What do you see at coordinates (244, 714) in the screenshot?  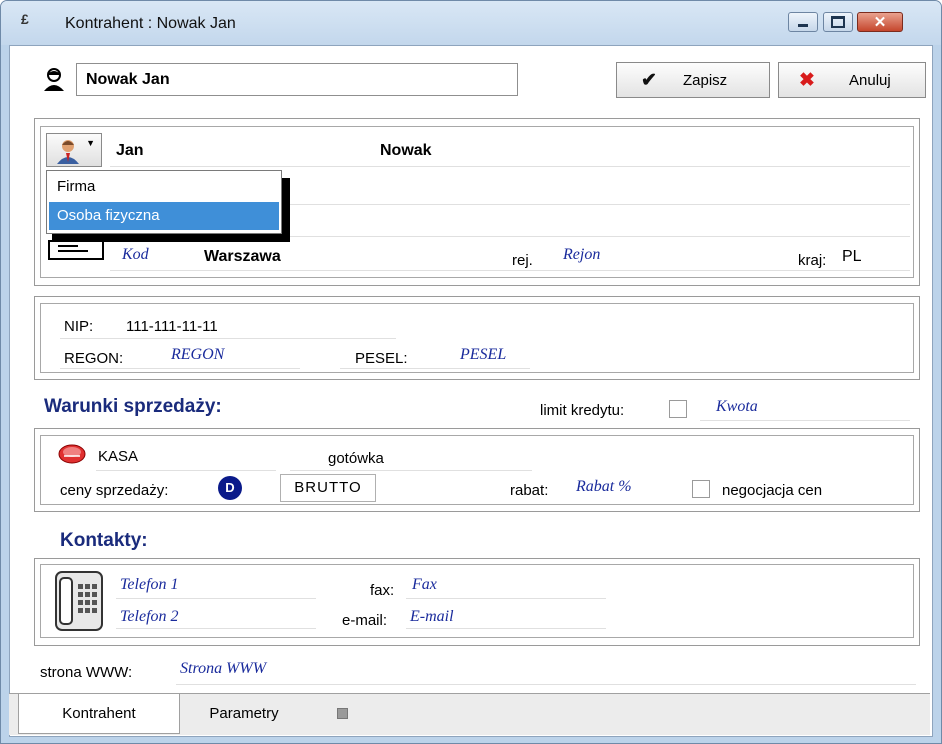 I see `tab-parametry: Parametry` at bounding box center [244, 714].